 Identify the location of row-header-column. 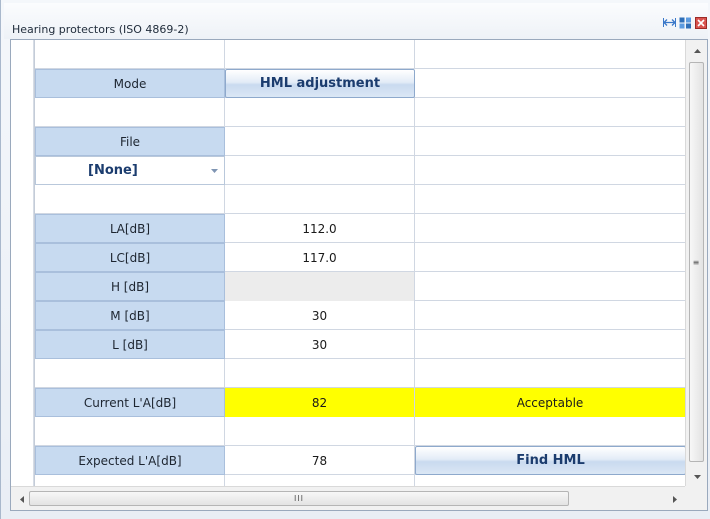
(23, 263).